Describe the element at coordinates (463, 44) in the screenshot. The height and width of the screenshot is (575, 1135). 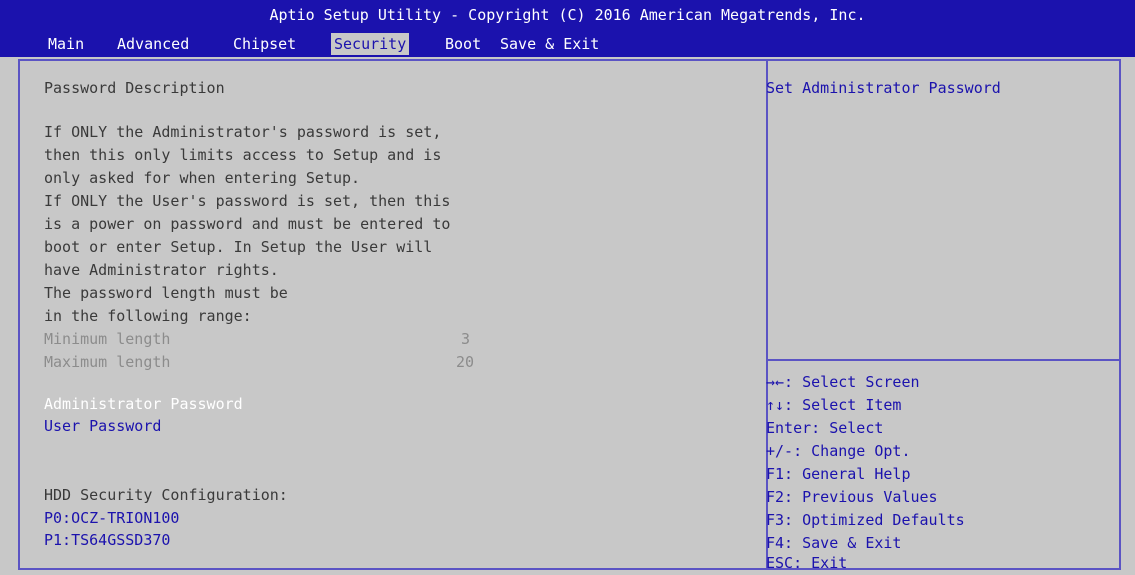
I see `tab-boot: Boot` at that location.